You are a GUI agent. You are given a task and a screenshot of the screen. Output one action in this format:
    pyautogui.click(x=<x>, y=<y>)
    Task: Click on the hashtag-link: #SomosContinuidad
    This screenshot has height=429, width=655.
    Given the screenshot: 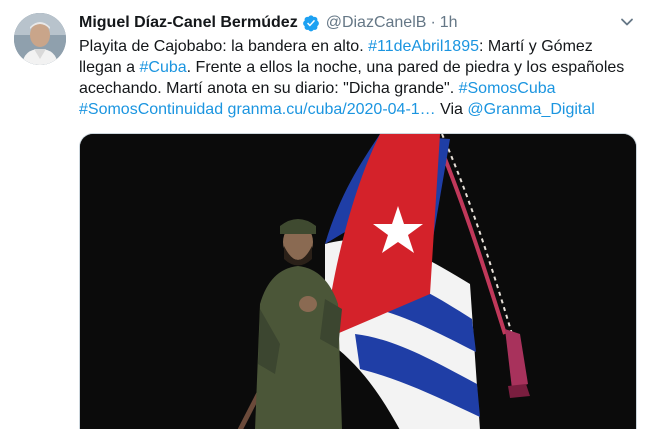 What is the action you would take?
    pyautogui.click(x=151, y=109)
    